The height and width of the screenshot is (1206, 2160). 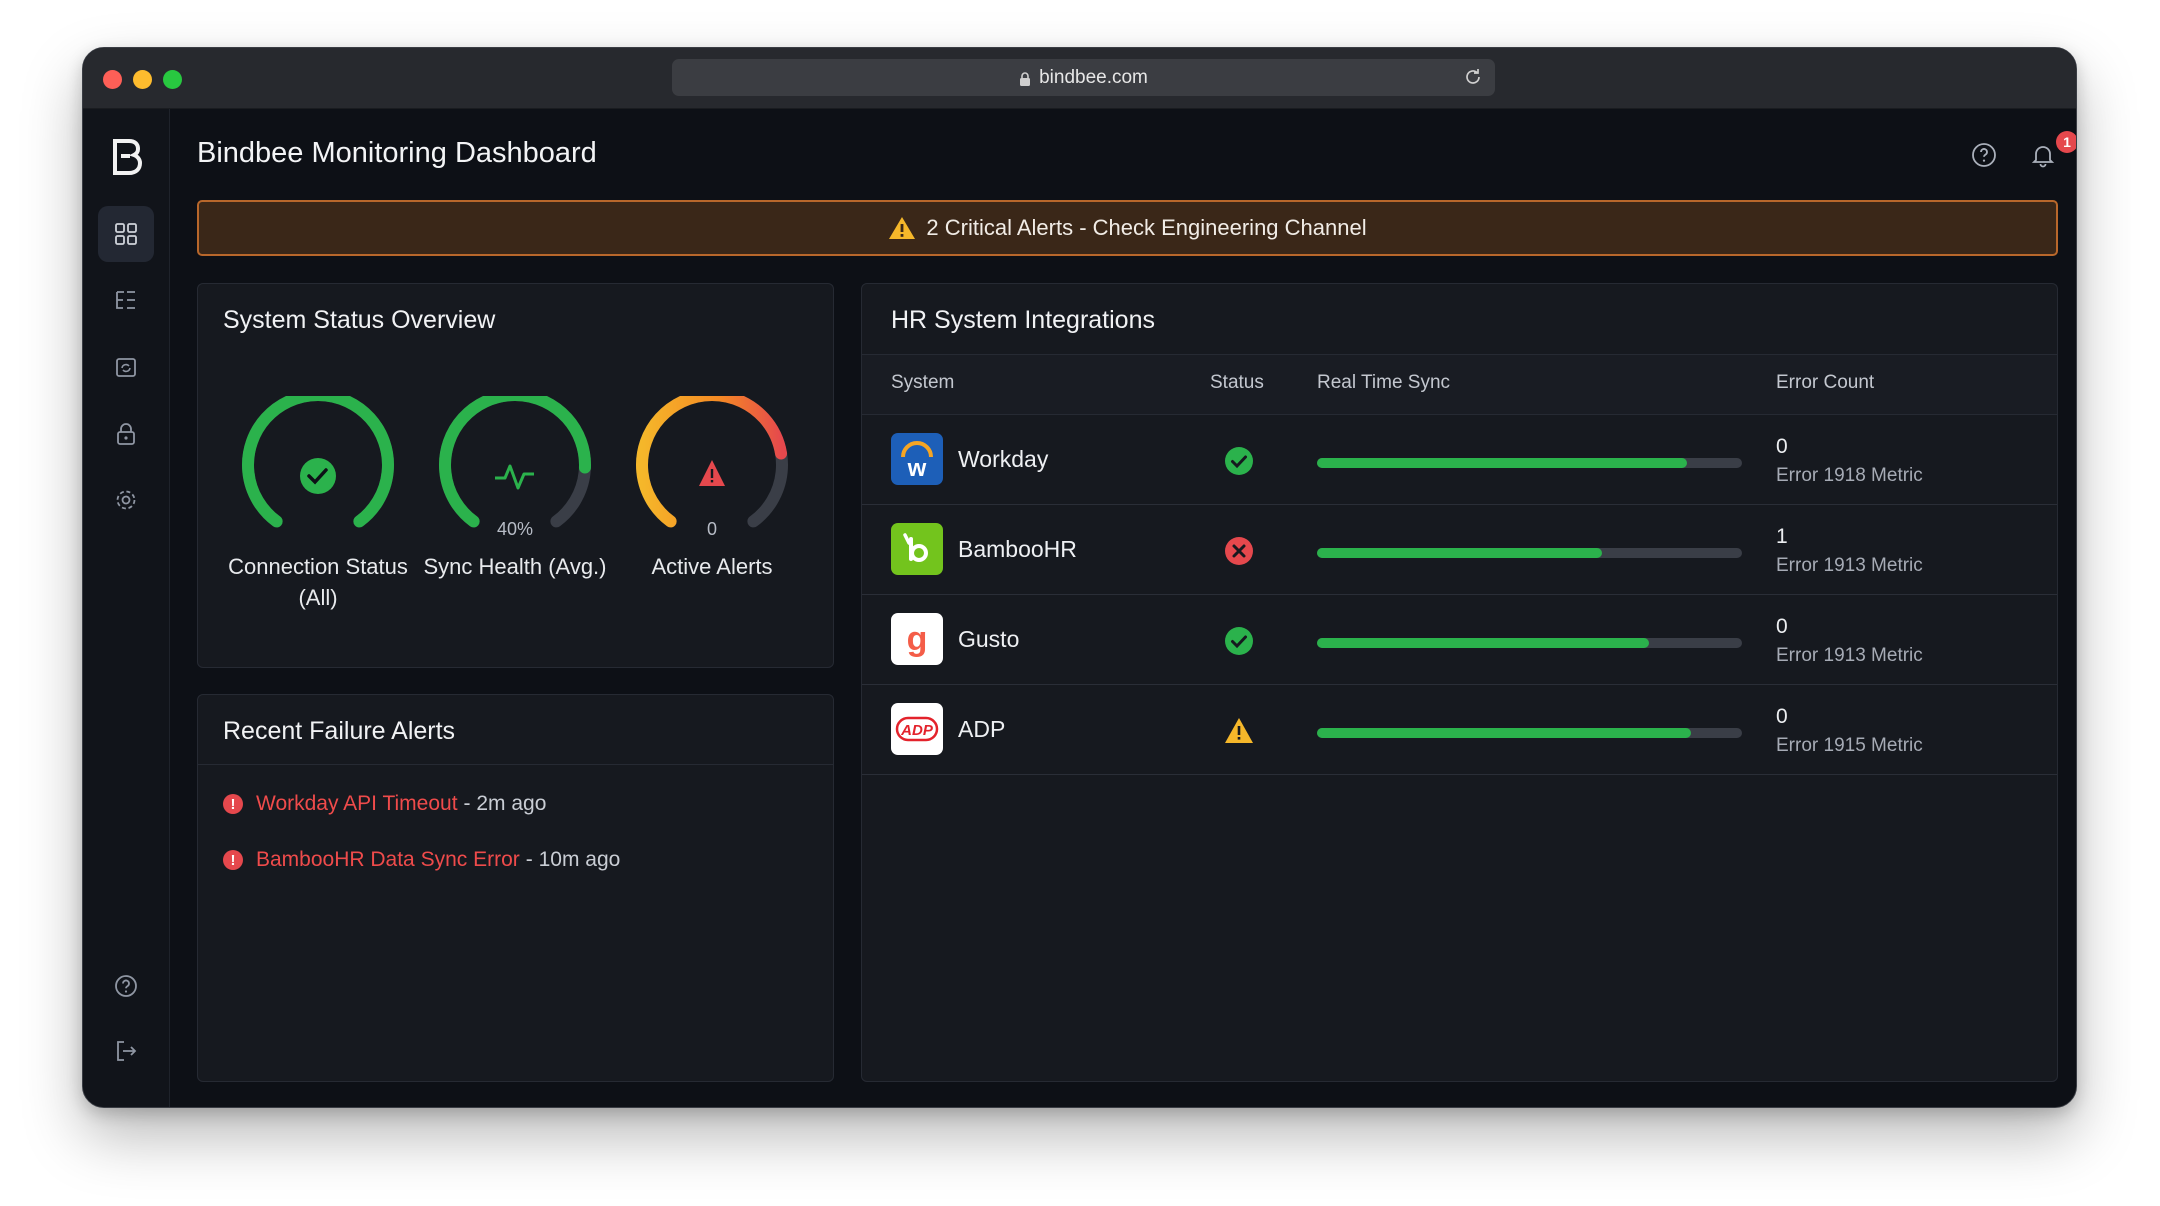 I want to click on error-metric: Error 1918 Metric, so click(x=1849, y=475).